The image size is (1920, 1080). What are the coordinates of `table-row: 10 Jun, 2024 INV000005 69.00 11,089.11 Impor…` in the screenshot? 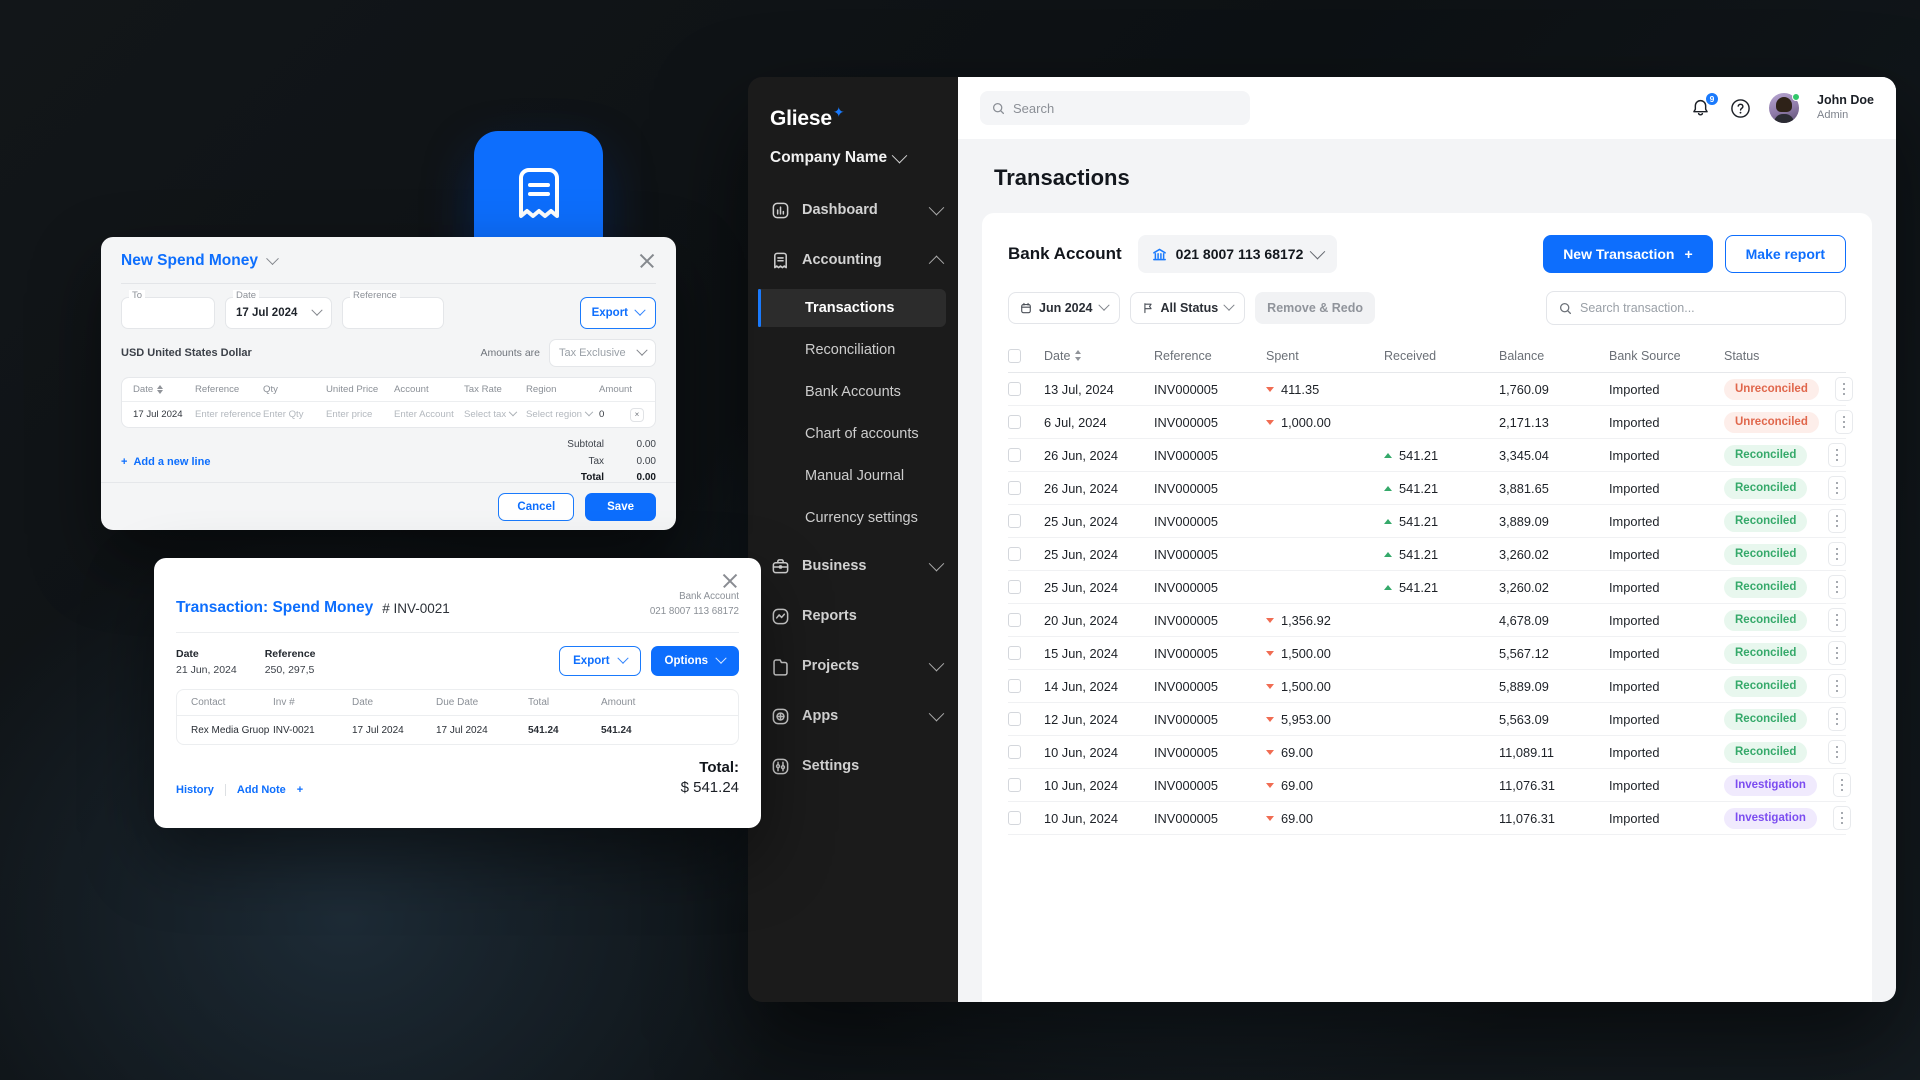 It's located at (1427, 752).